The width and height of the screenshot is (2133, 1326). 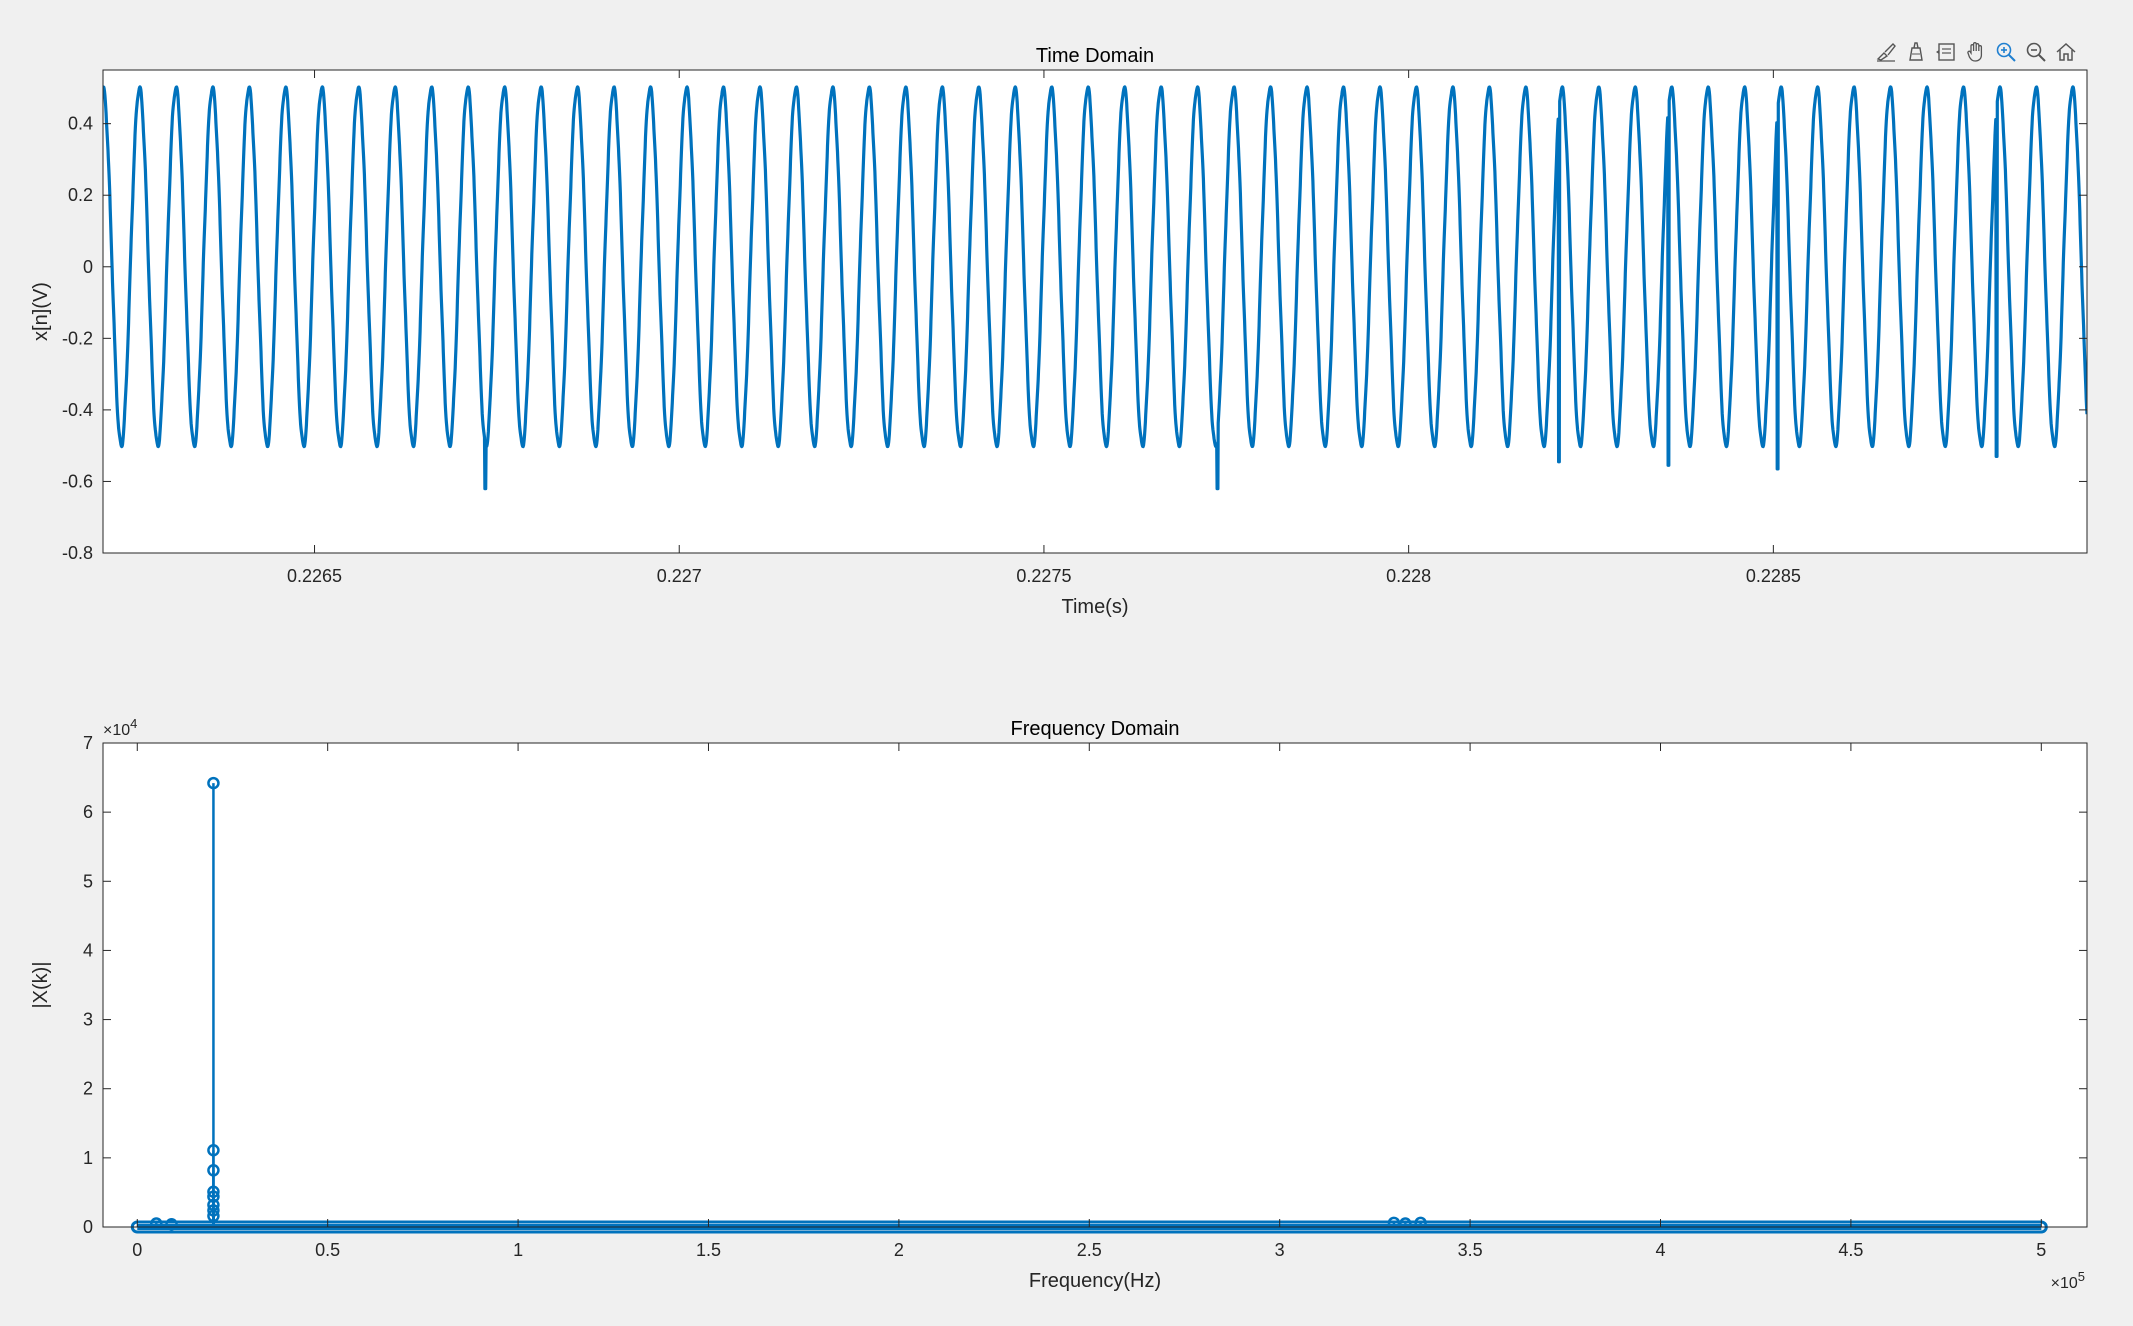 What do you see at coordinates (1470, 1250) in the screenshot?
I see `x-tick-label: 3.5` at bounding box center [1470, 1250].